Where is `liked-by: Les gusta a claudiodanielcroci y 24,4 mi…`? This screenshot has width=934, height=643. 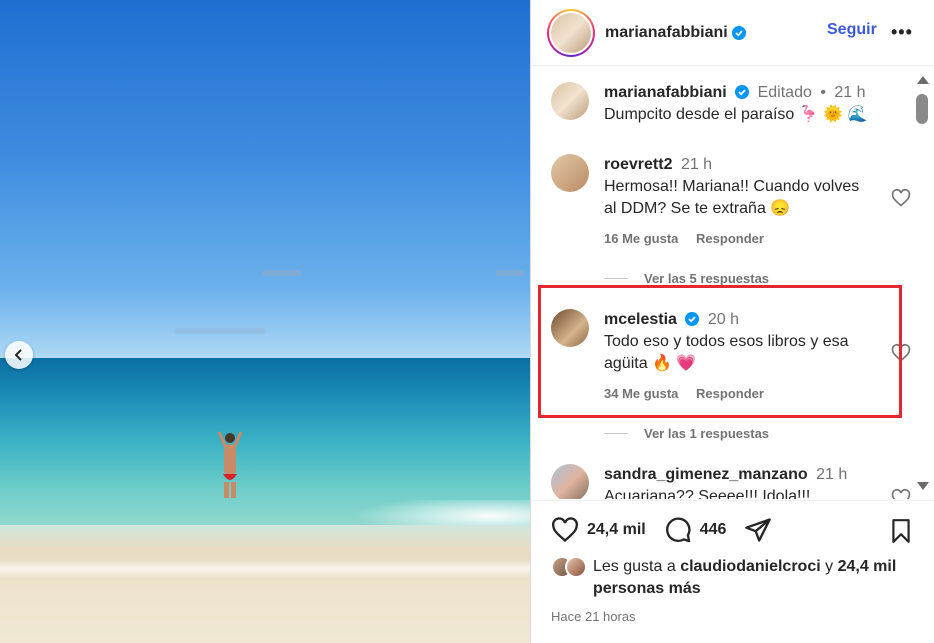 liked-by: Les gusta a claudiodanielcroci y 24,4 mi… is located at coordinates (737, 578).